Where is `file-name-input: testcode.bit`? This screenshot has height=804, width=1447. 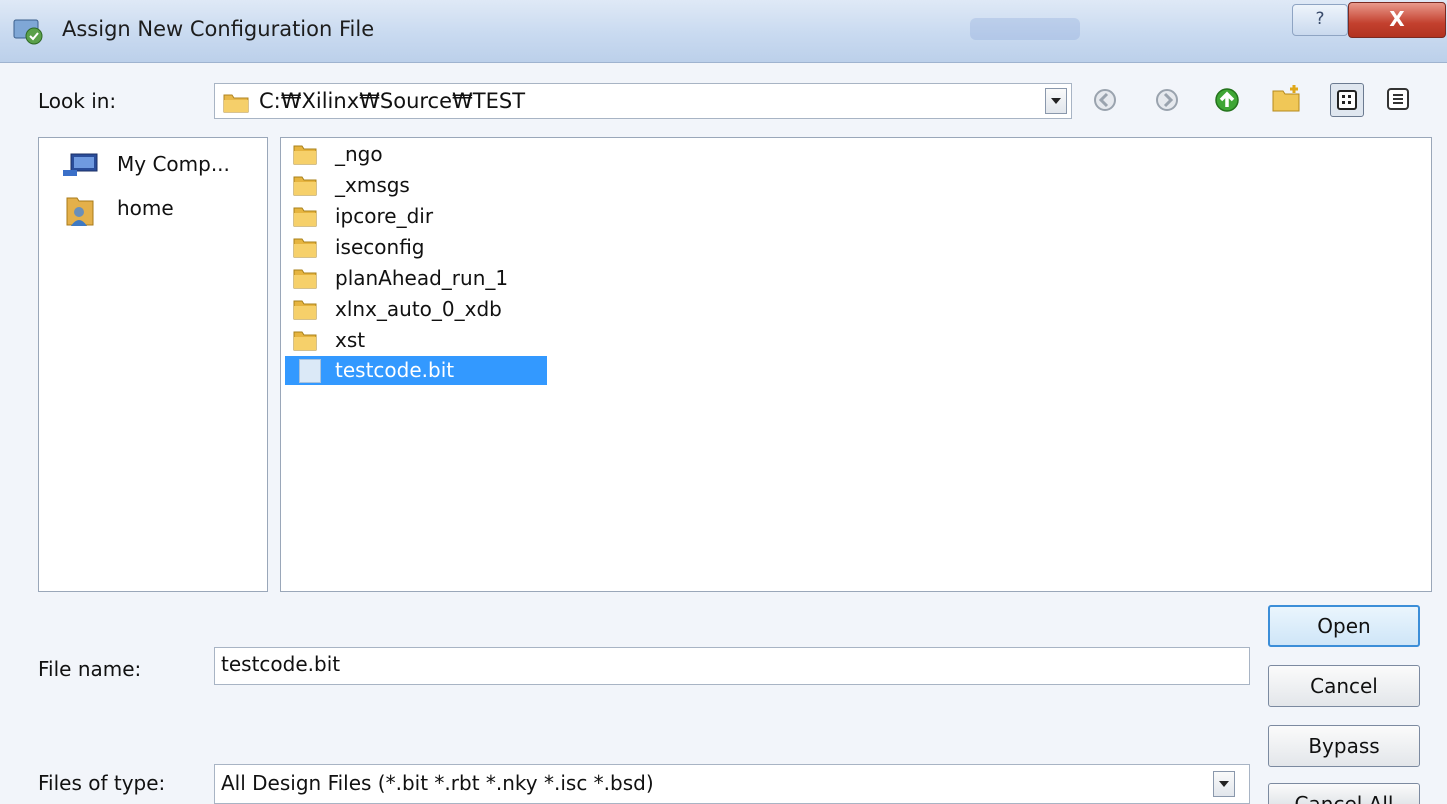
file-name-input: testcode.bit is located at coordinates (732, 666).